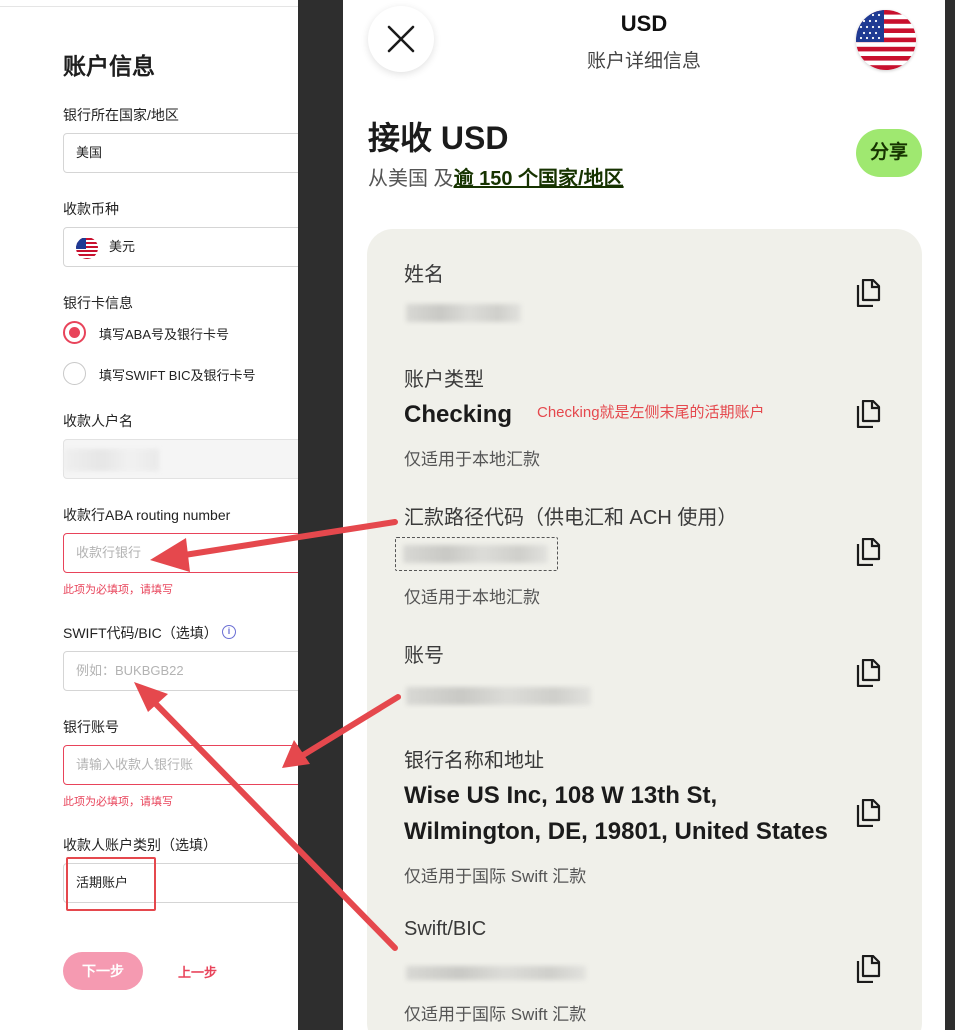 This screenshot has width=955, height=1030. What do you see at coordinates (498, 696) in the screenshot?
I see `redacted-account-number` at bounding box center [498, 696].